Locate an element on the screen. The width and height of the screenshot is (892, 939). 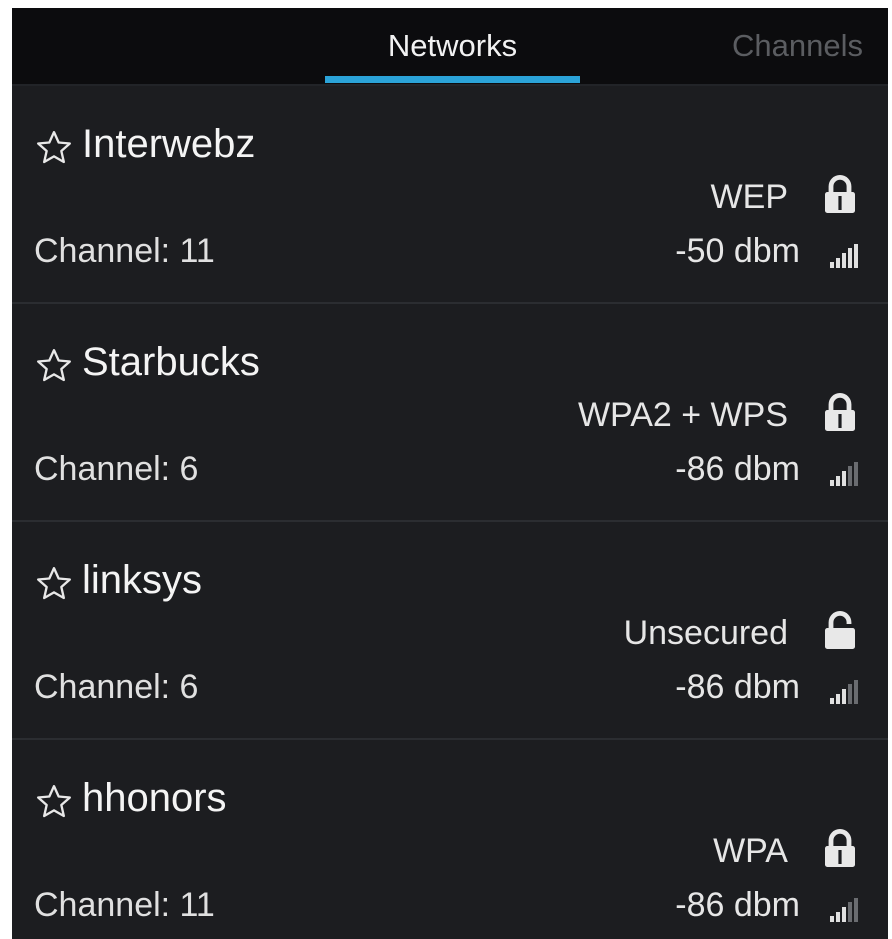
active-tab-indicator is located at coordinates (452, 79).